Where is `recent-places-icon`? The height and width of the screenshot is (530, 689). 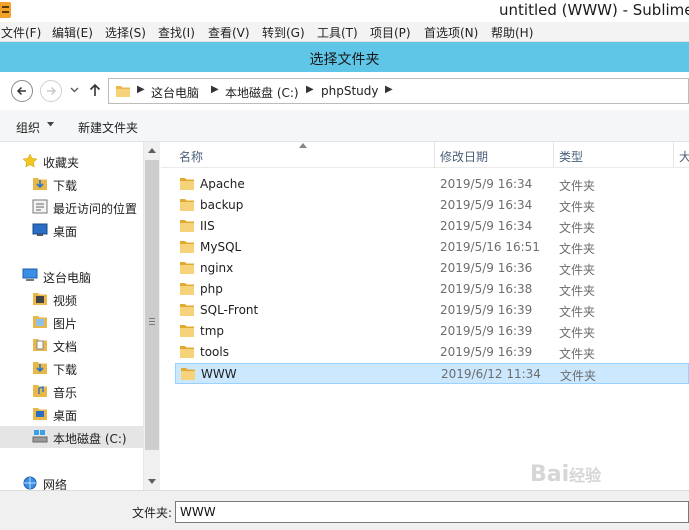 recent-places-icon is located at coordinates (40, 206).